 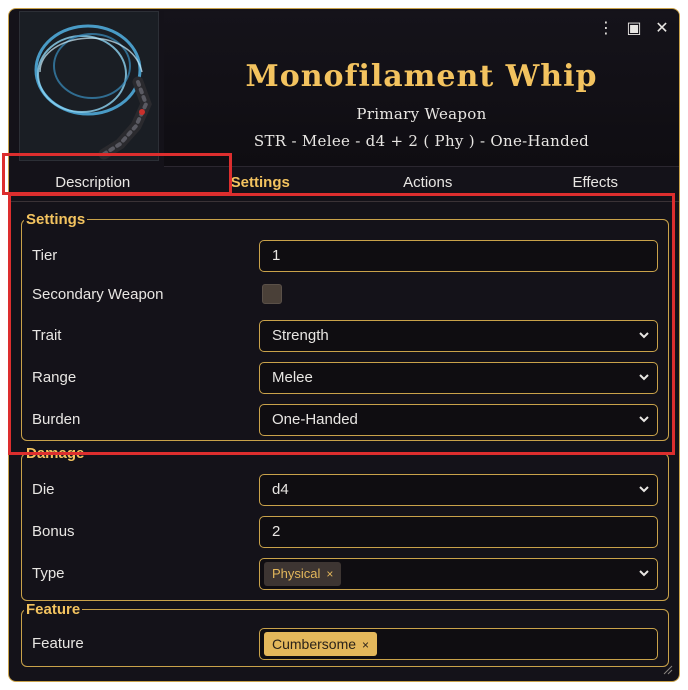 I want to click on die-row: Die d4, so click(x=345, y=491).